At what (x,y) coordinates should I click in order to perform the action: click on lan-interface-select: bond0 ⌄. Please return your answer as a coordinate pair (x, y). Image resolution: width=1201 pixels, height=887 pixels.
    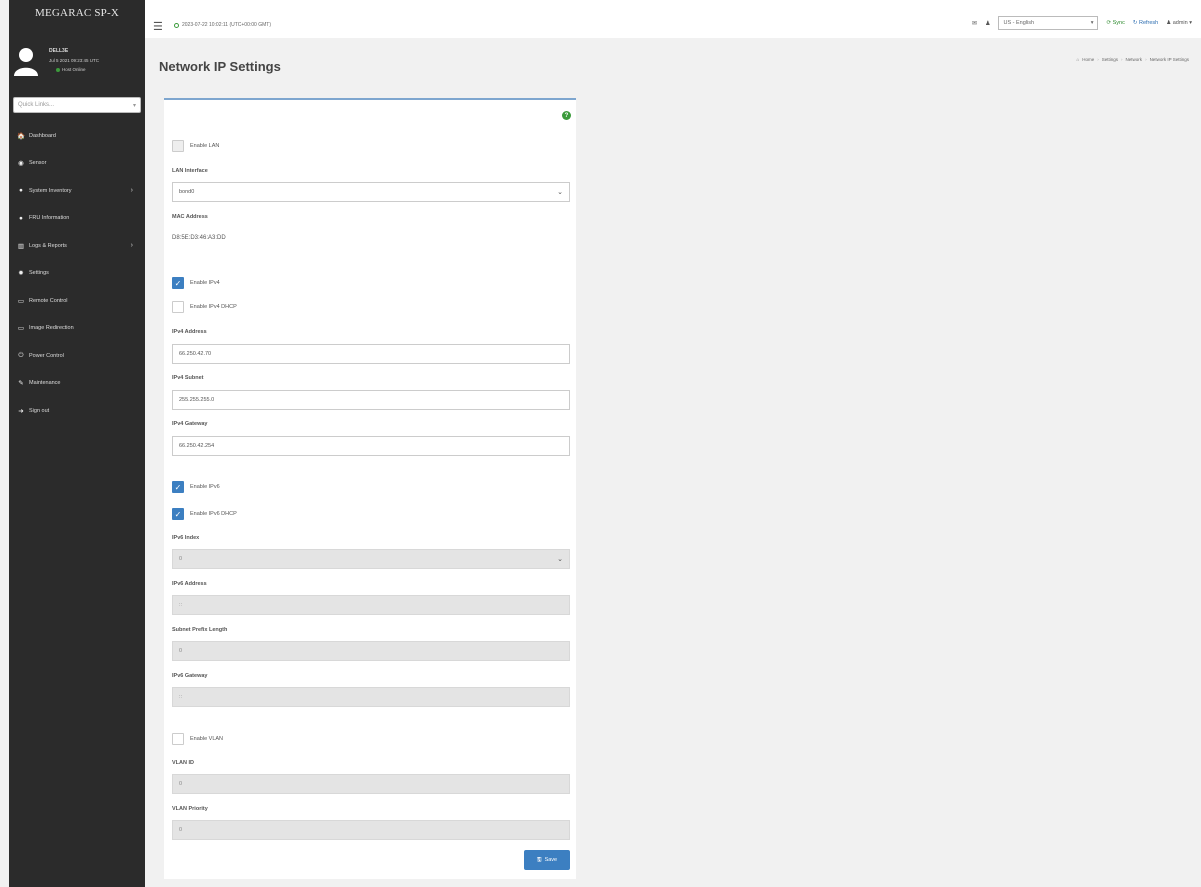
    Looking at the image, I should click on (371, 192).